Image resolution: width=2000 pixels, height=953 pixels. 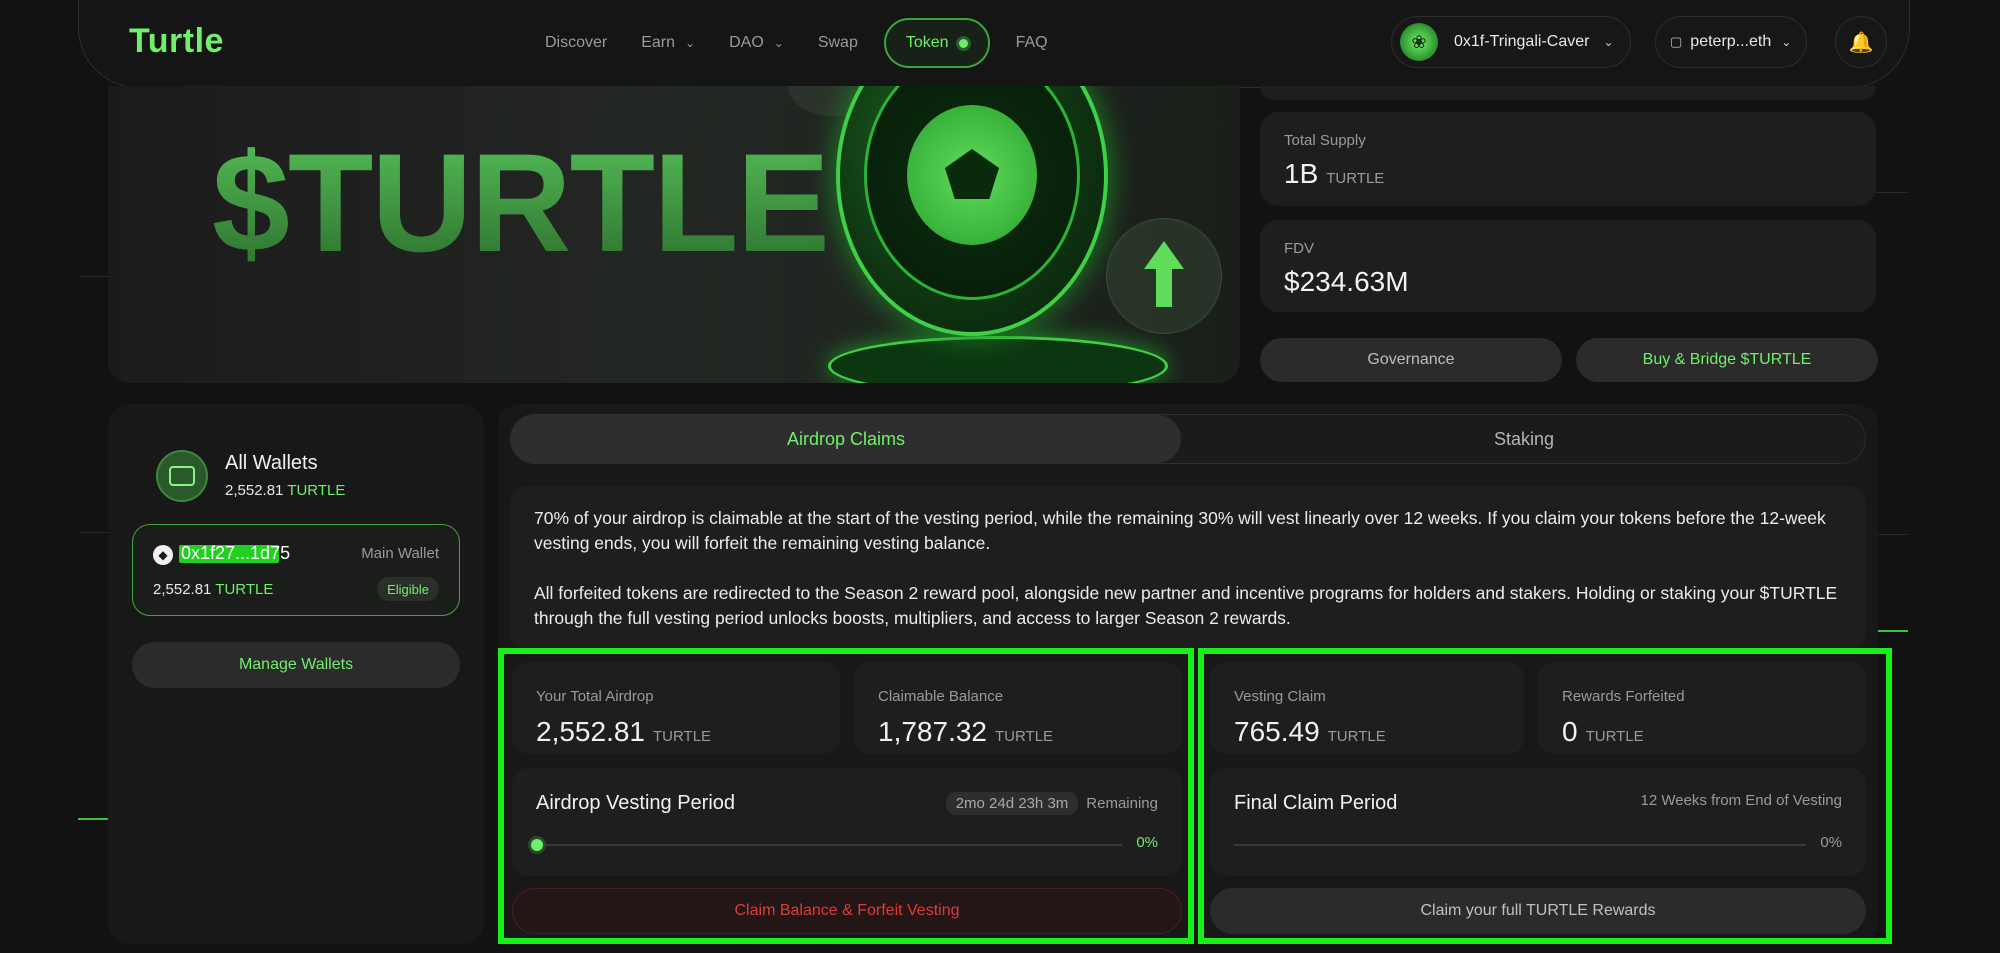 What do you see at coordinates (176, 41) in the screenshot?
I see `logo: Turtle` at bounding box center [176, 41].